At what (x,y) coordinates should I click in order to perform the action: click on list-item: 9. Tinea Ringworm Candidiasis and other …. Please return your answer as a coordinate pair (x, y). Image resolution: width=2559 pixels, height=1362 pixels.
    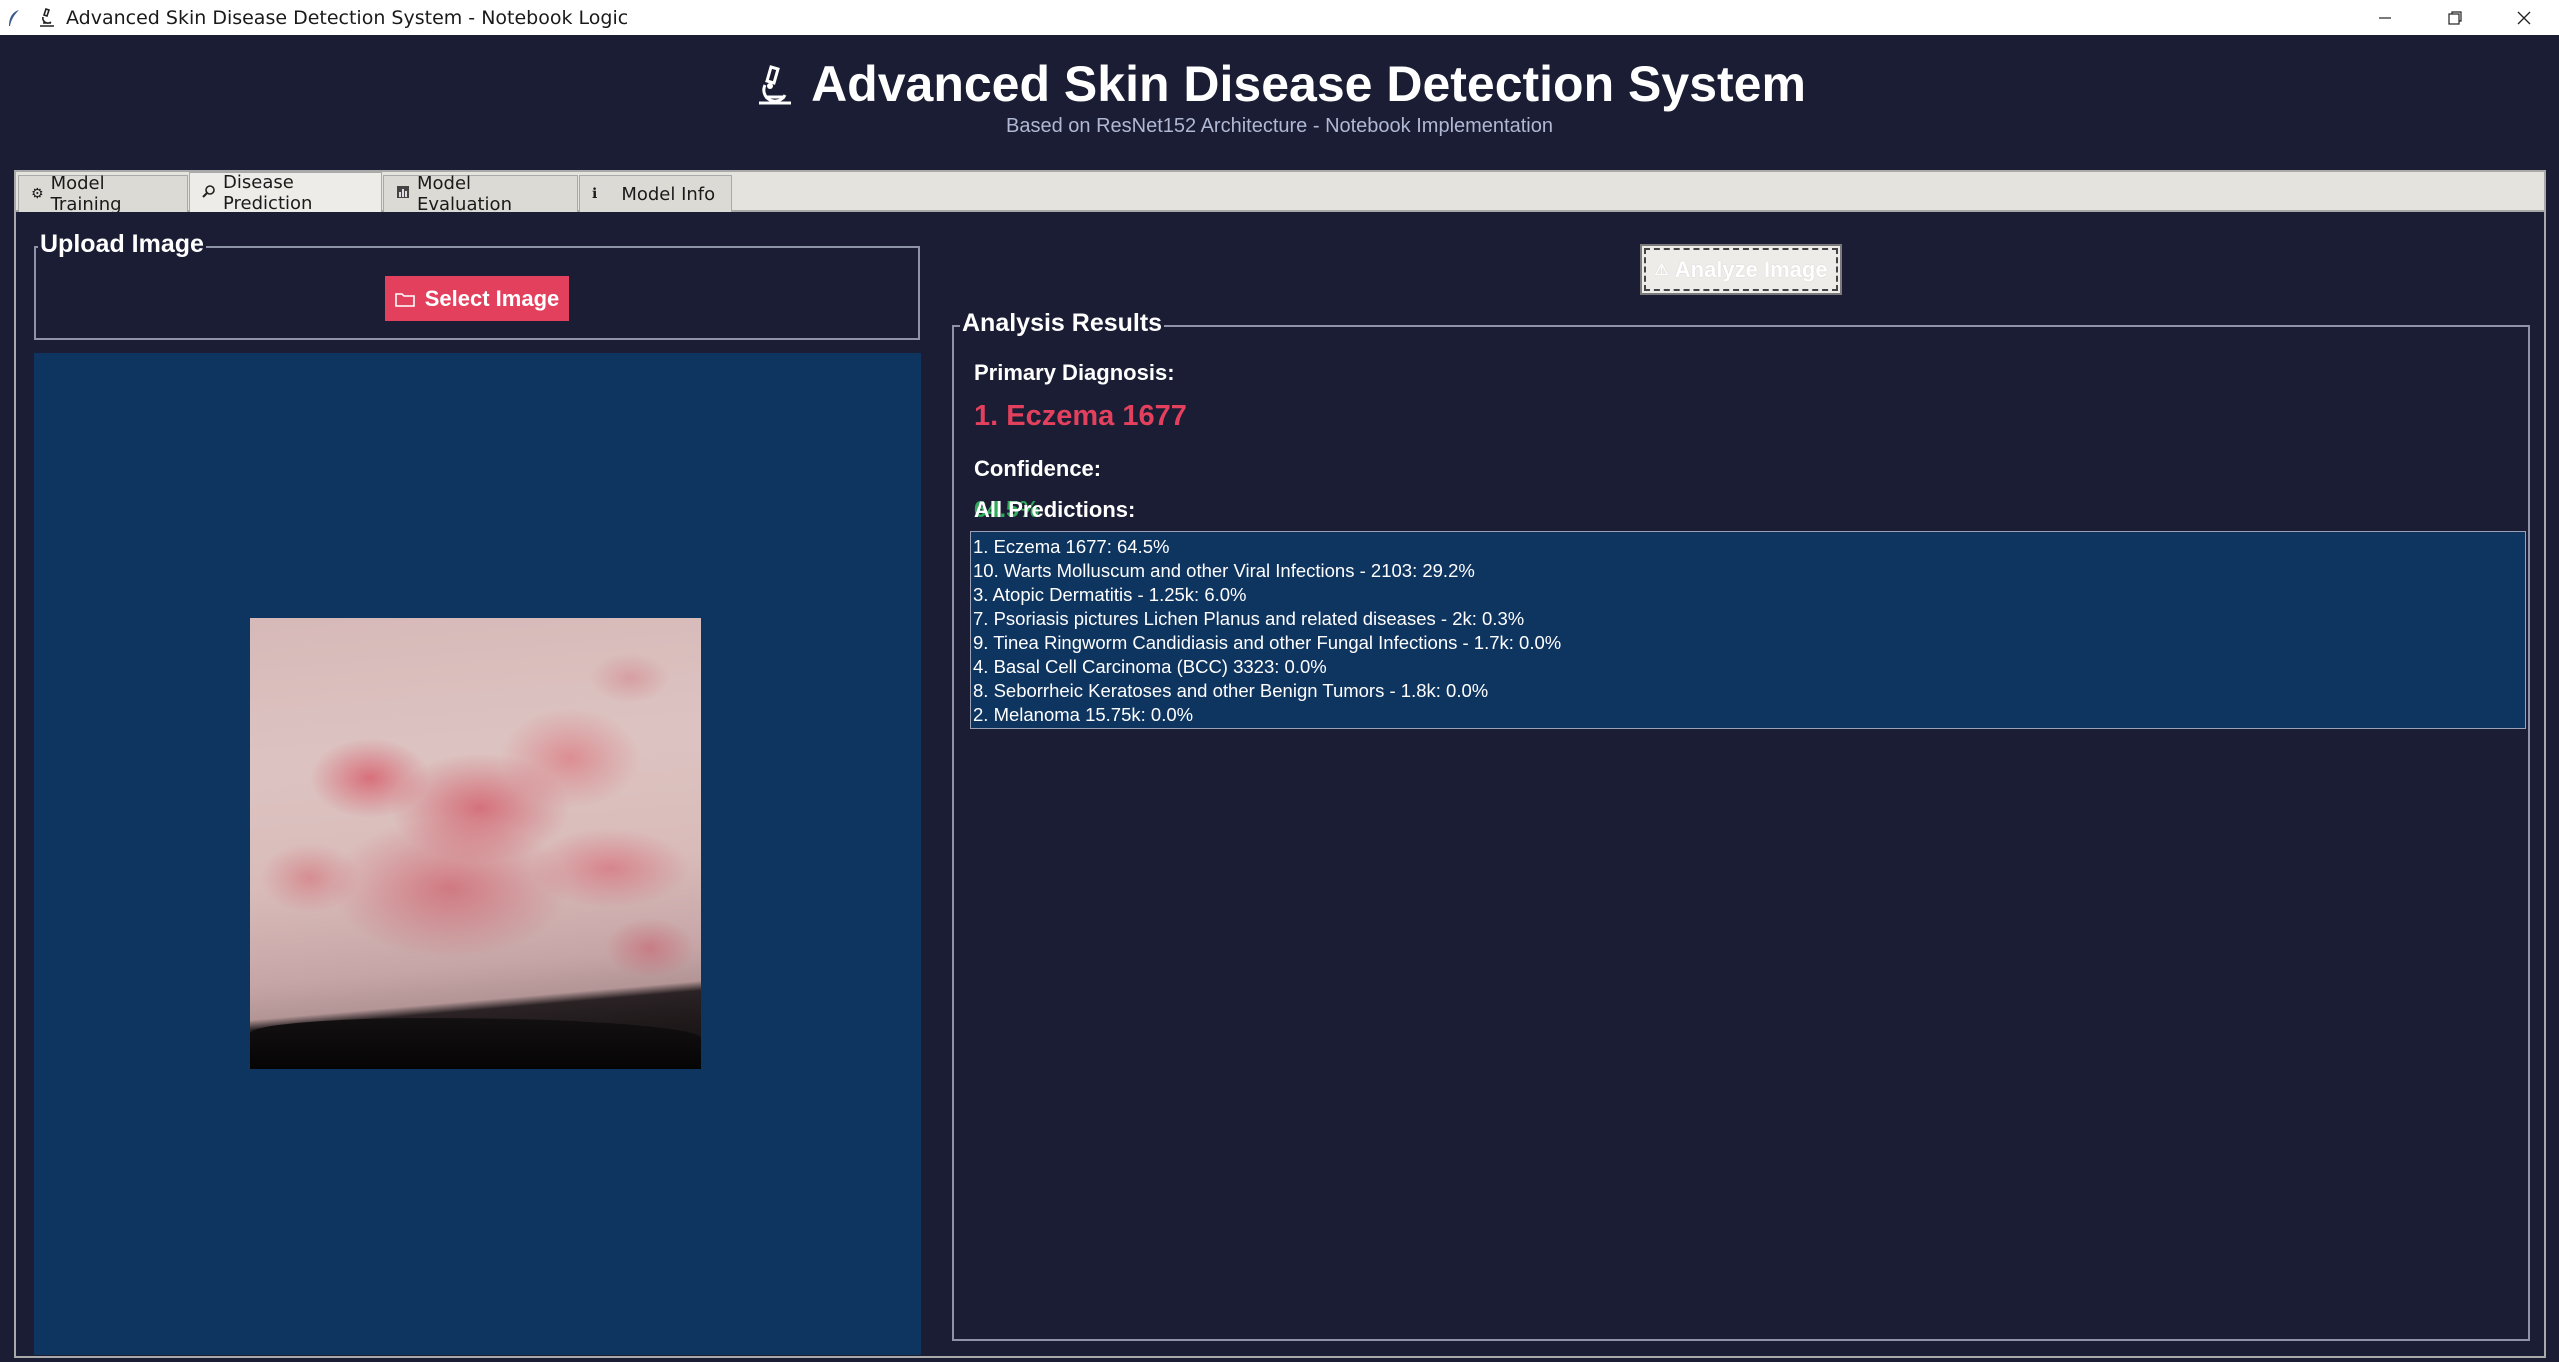
    Looking at the image, I should click on (1748, 643).